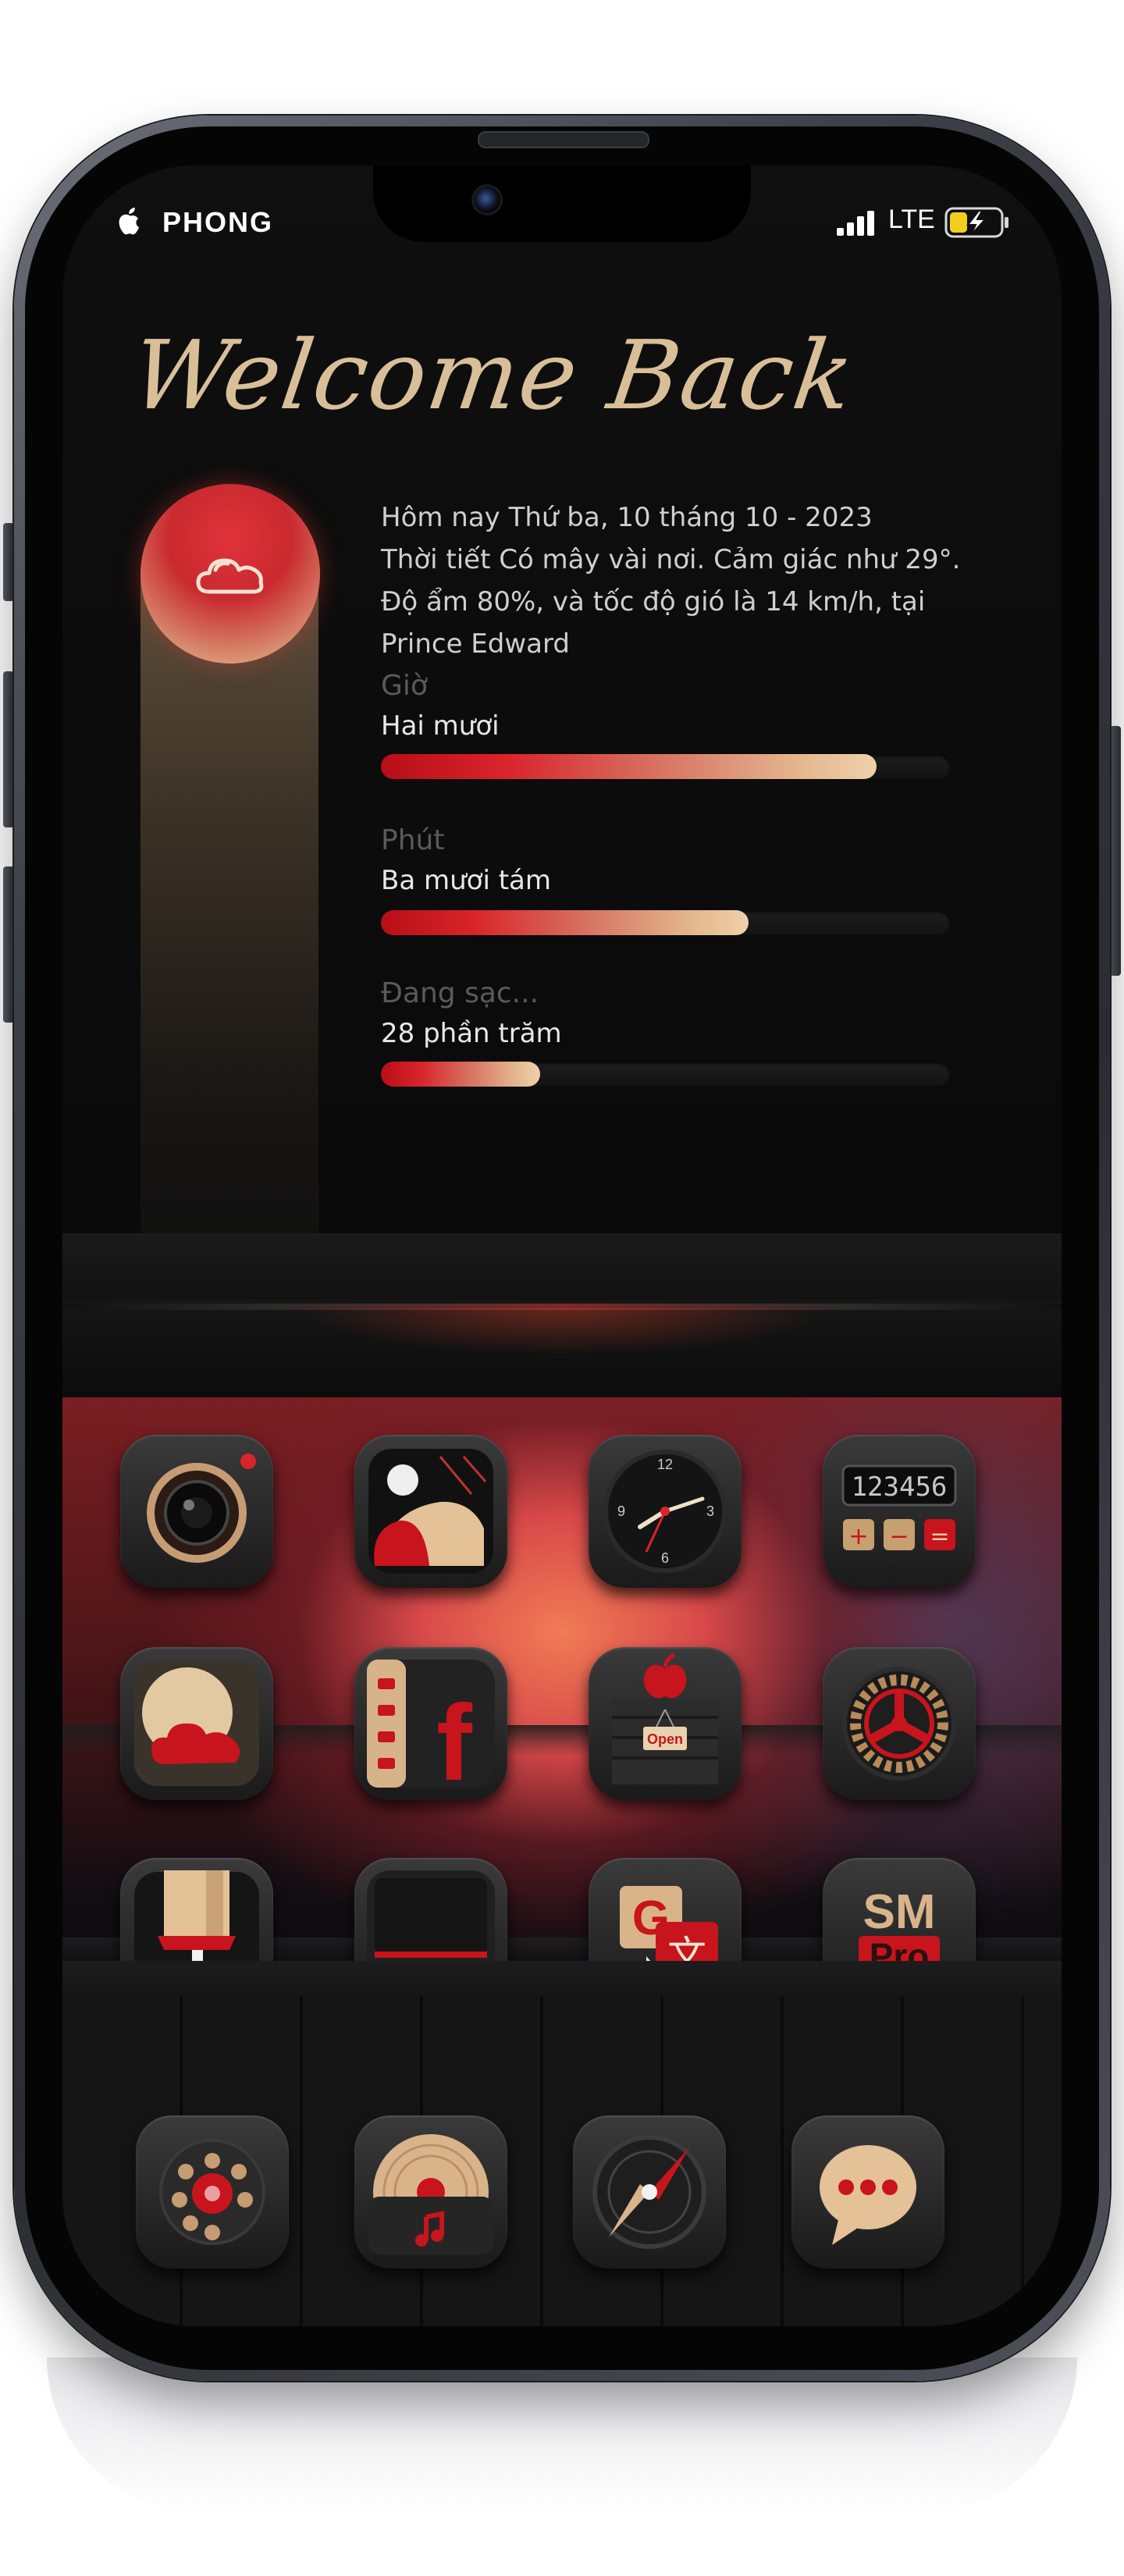 The image size is (1124, 2576). I want to click on apple-logo-icon, so click(129, 221).